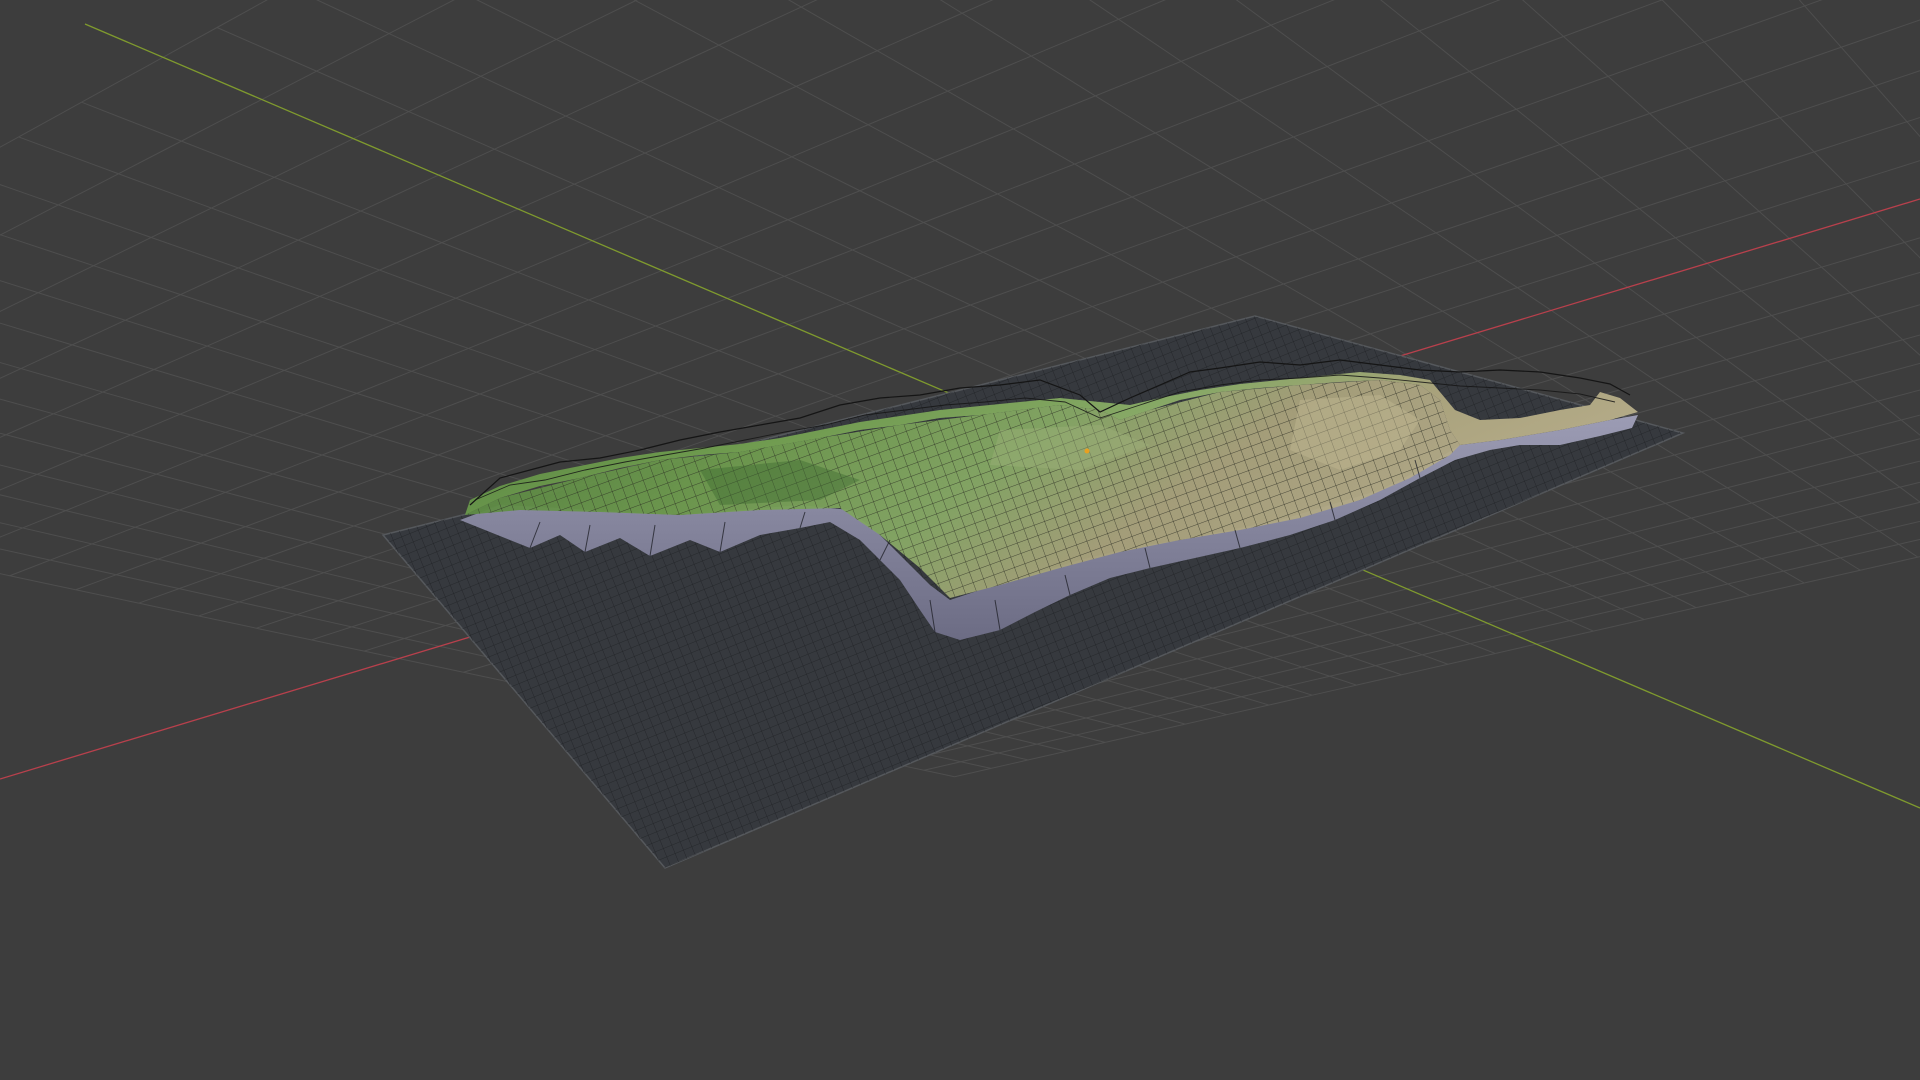 The height and width of the screenshot is (1080, 1920). What do you see at coordinates (1087, 451) in the screenshot?
I see `origin-marker` at bounding box center [1087, 451].